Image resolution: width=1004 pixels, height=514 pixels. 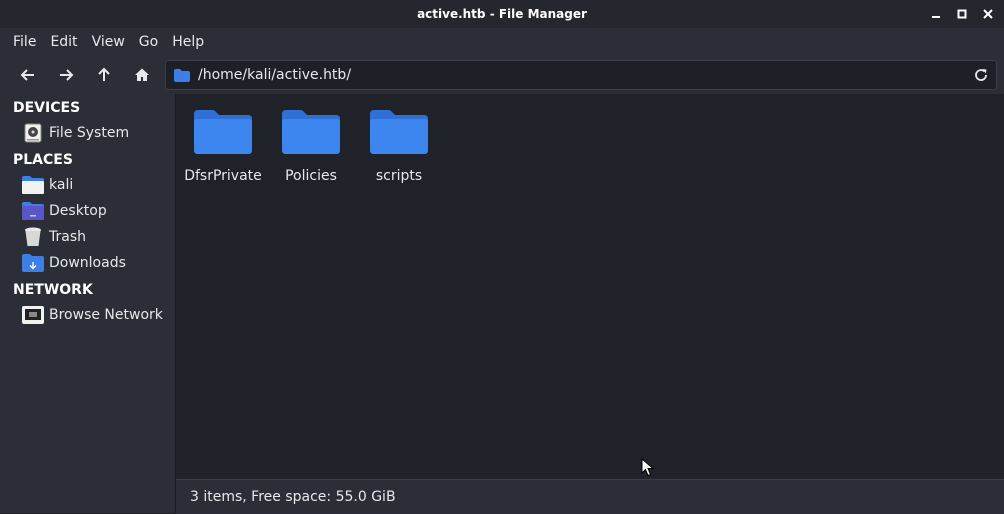 I want to click on arrow-left-icon, so click(x=27, y=75).